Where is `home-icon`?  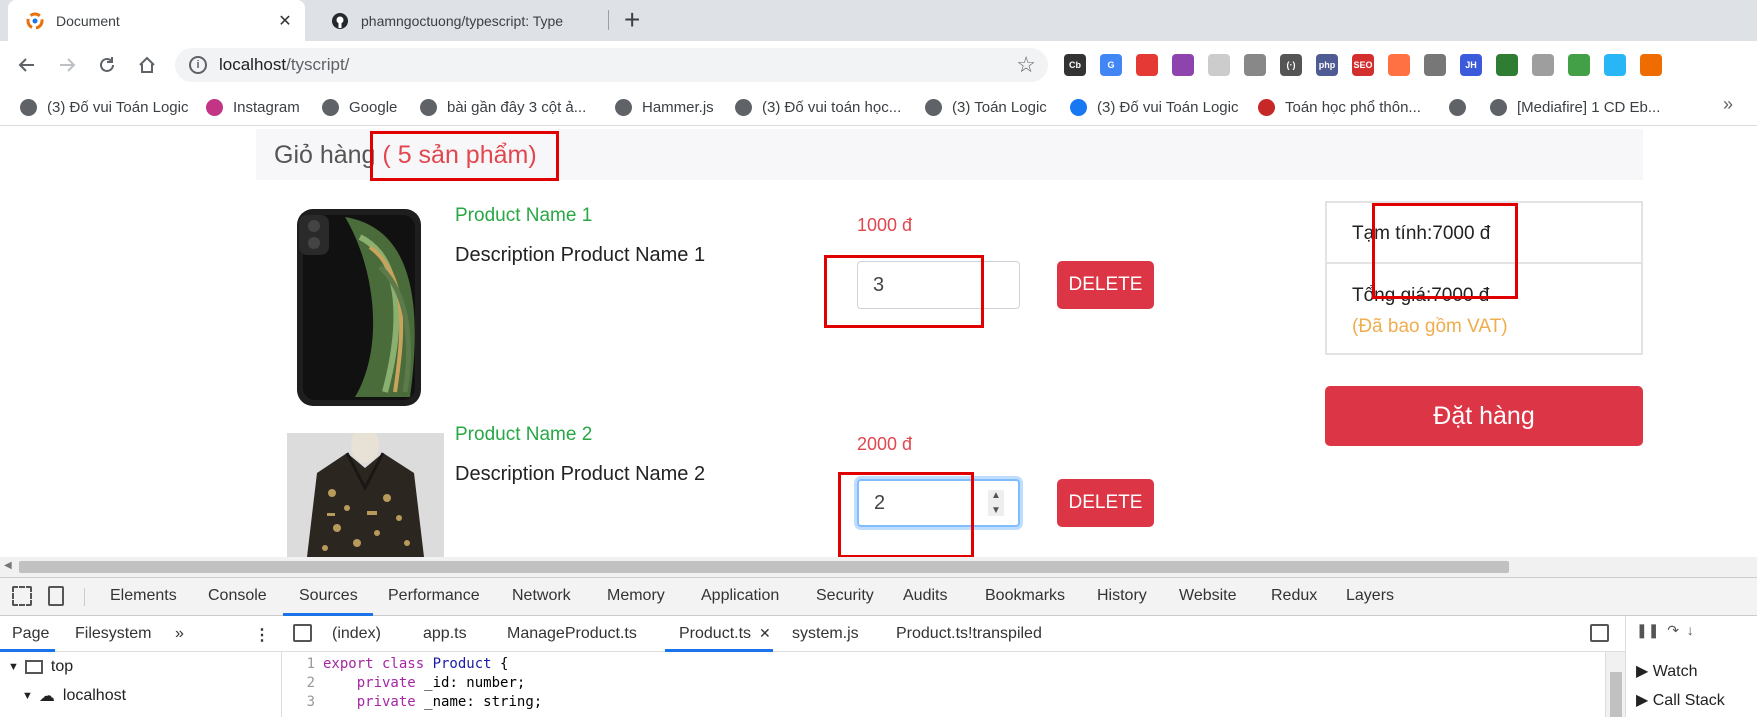
home-icon is located at coordinates (147, 65).